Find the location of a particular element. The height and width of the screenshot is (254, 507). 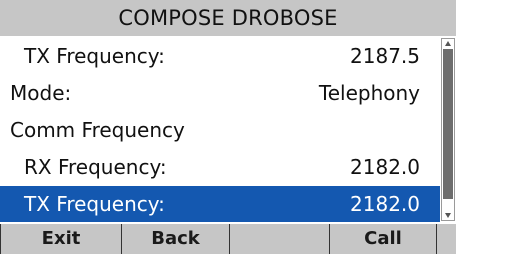

scroll-down-arrow-icon is located at coordinates (448, 215).